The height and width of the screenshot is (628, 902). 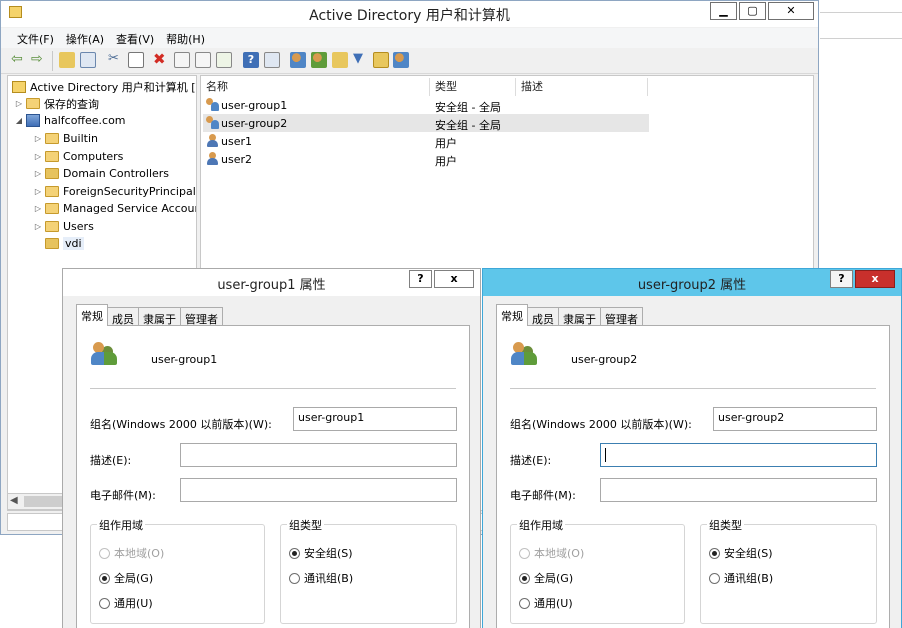 I want to click on pre2000-name-input: user-group2, so click(x=795, y=419).